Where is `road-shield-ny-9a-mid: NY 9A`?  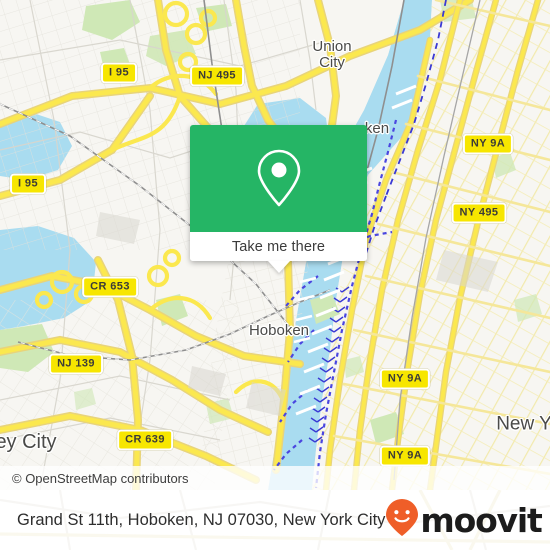
road-shield-ny-9a-mid: NY 9A is located at coordinates (405, 379).